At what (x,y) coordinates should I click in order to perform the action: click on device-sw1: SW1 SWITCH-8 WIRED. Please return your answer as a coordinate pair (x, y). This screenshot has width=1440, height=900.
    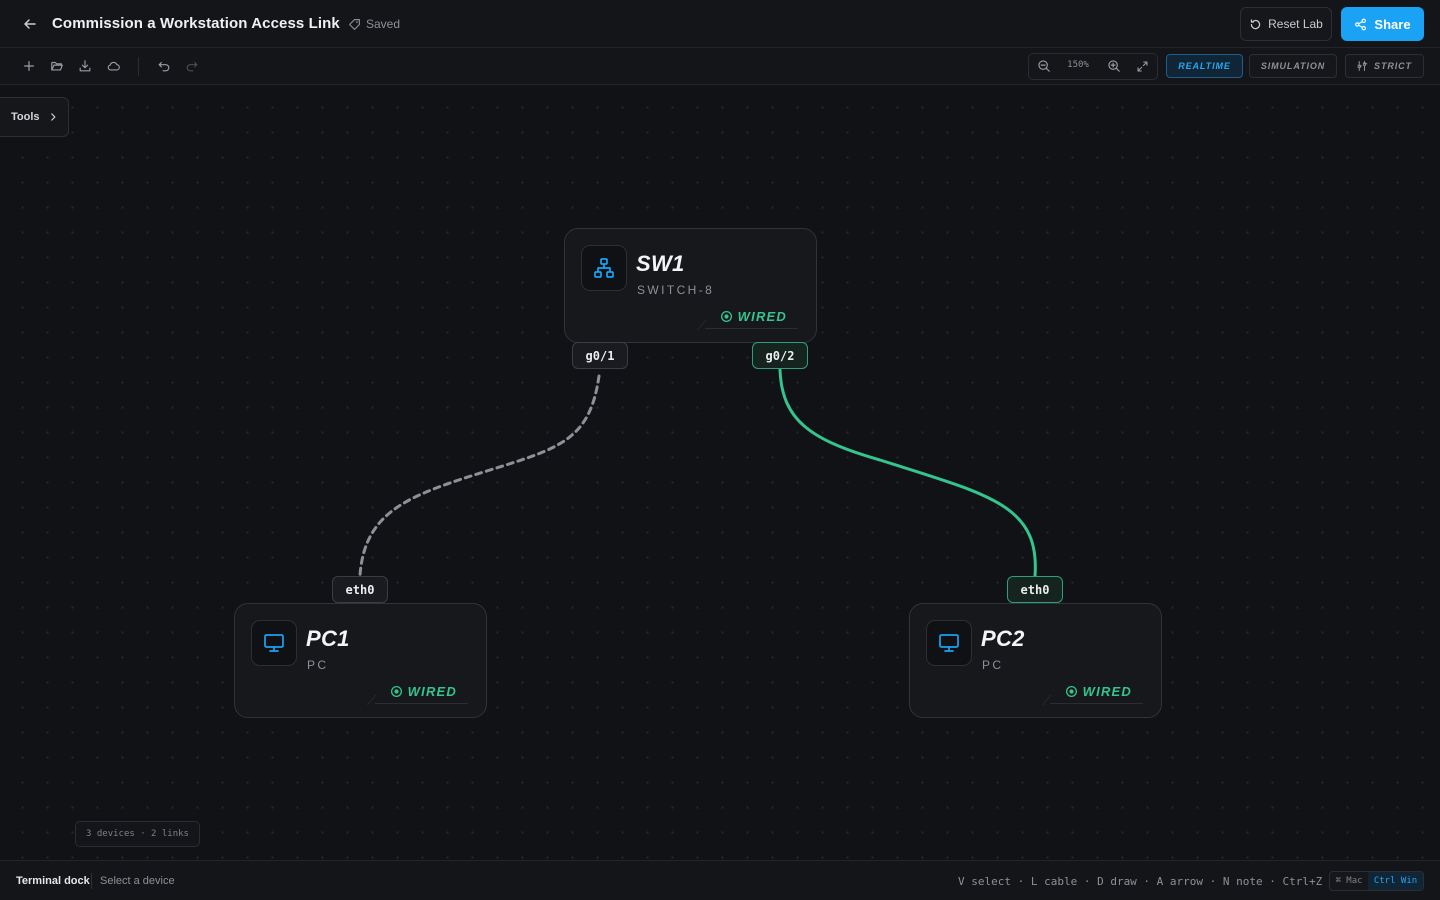
    Looking at the image, I should click on (690, 285).